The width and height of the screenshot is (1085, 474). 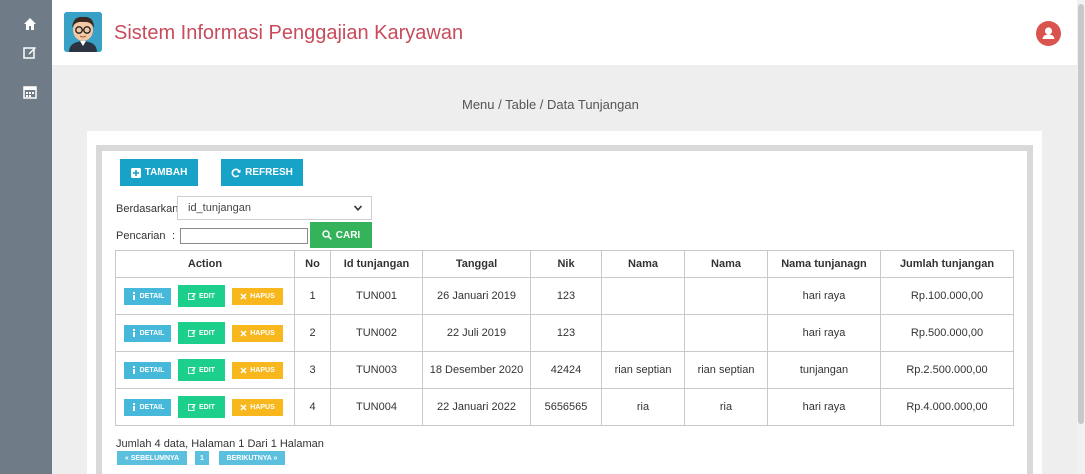 What do you see at coordinates (376, 407) in the screenshot?
I see `cell-id-tunjangan: TUN004` at bounding box center [376, 407].